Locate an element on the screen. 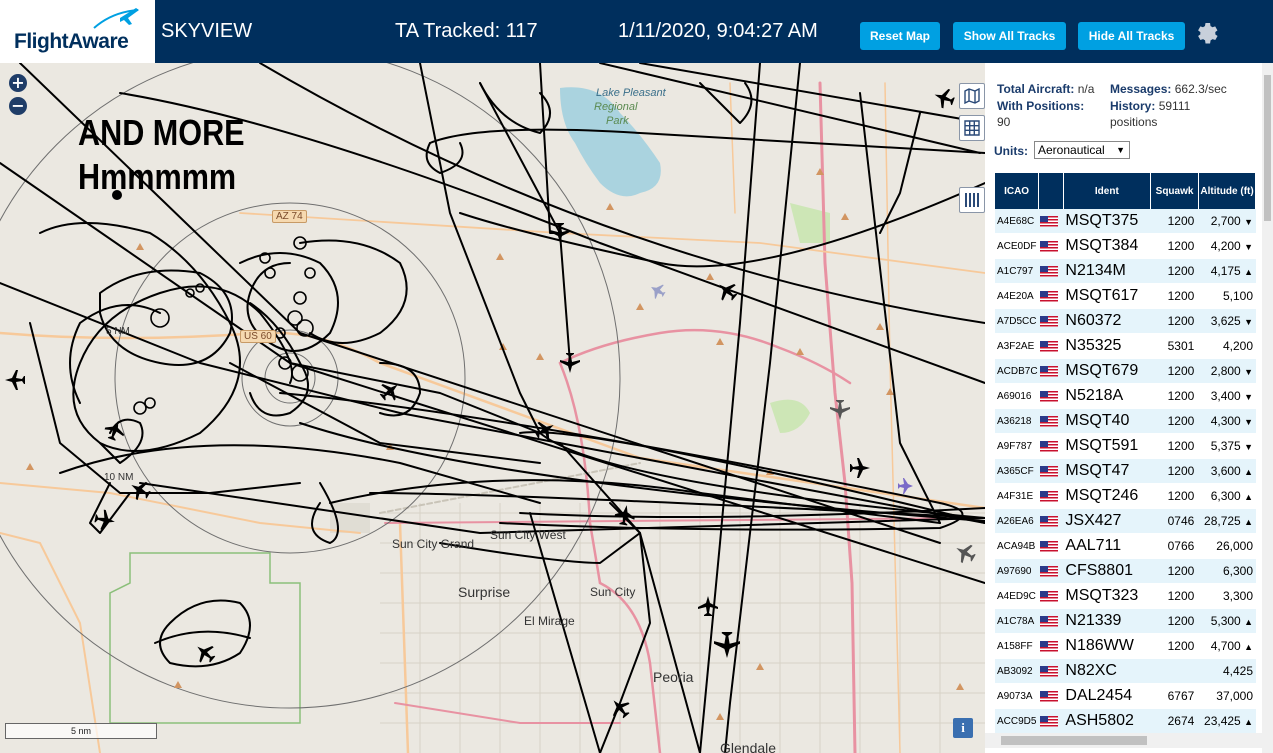 Image resolution: width=1273 pixels, height=753 pixels. reset-map-button: Reset Map is located at coordinates (900, 36).